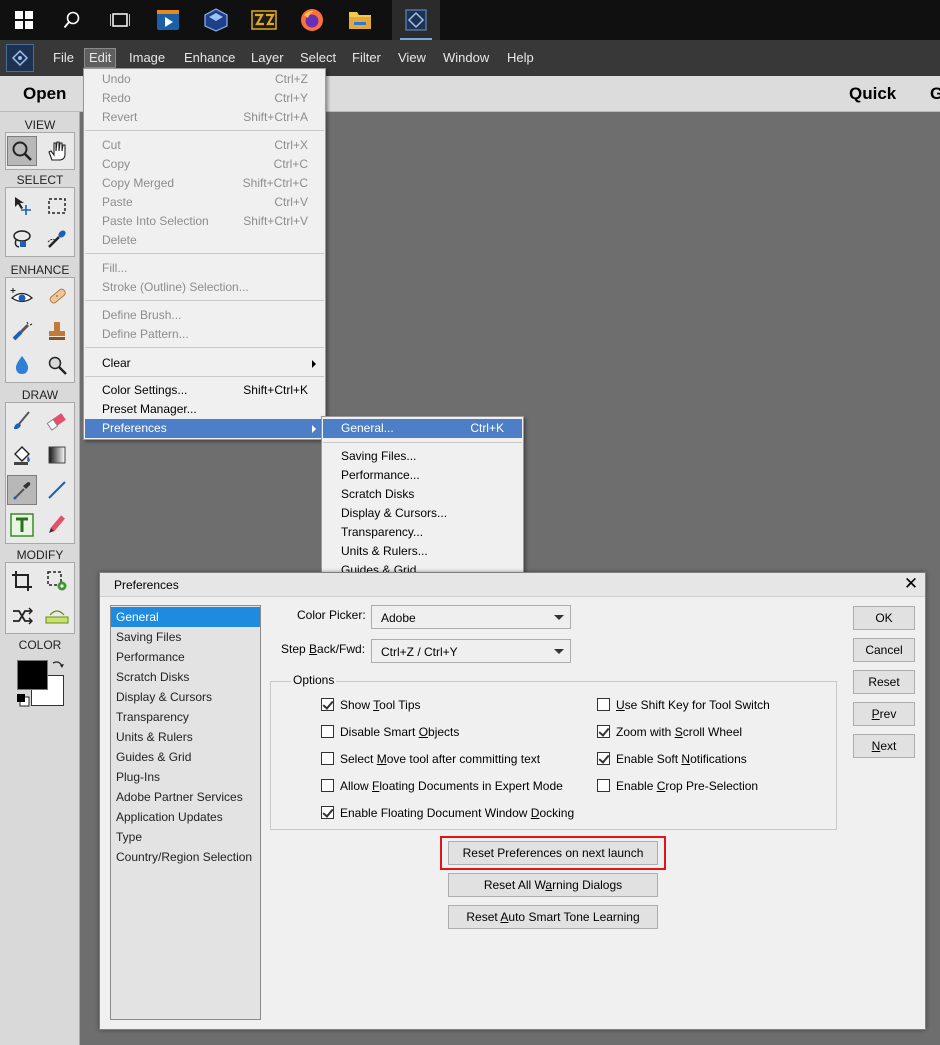  What do you see at coordinates (57, 239) in the screenshot?
I see `quick-selection-tool-icon` at bounding box center [57, 239].